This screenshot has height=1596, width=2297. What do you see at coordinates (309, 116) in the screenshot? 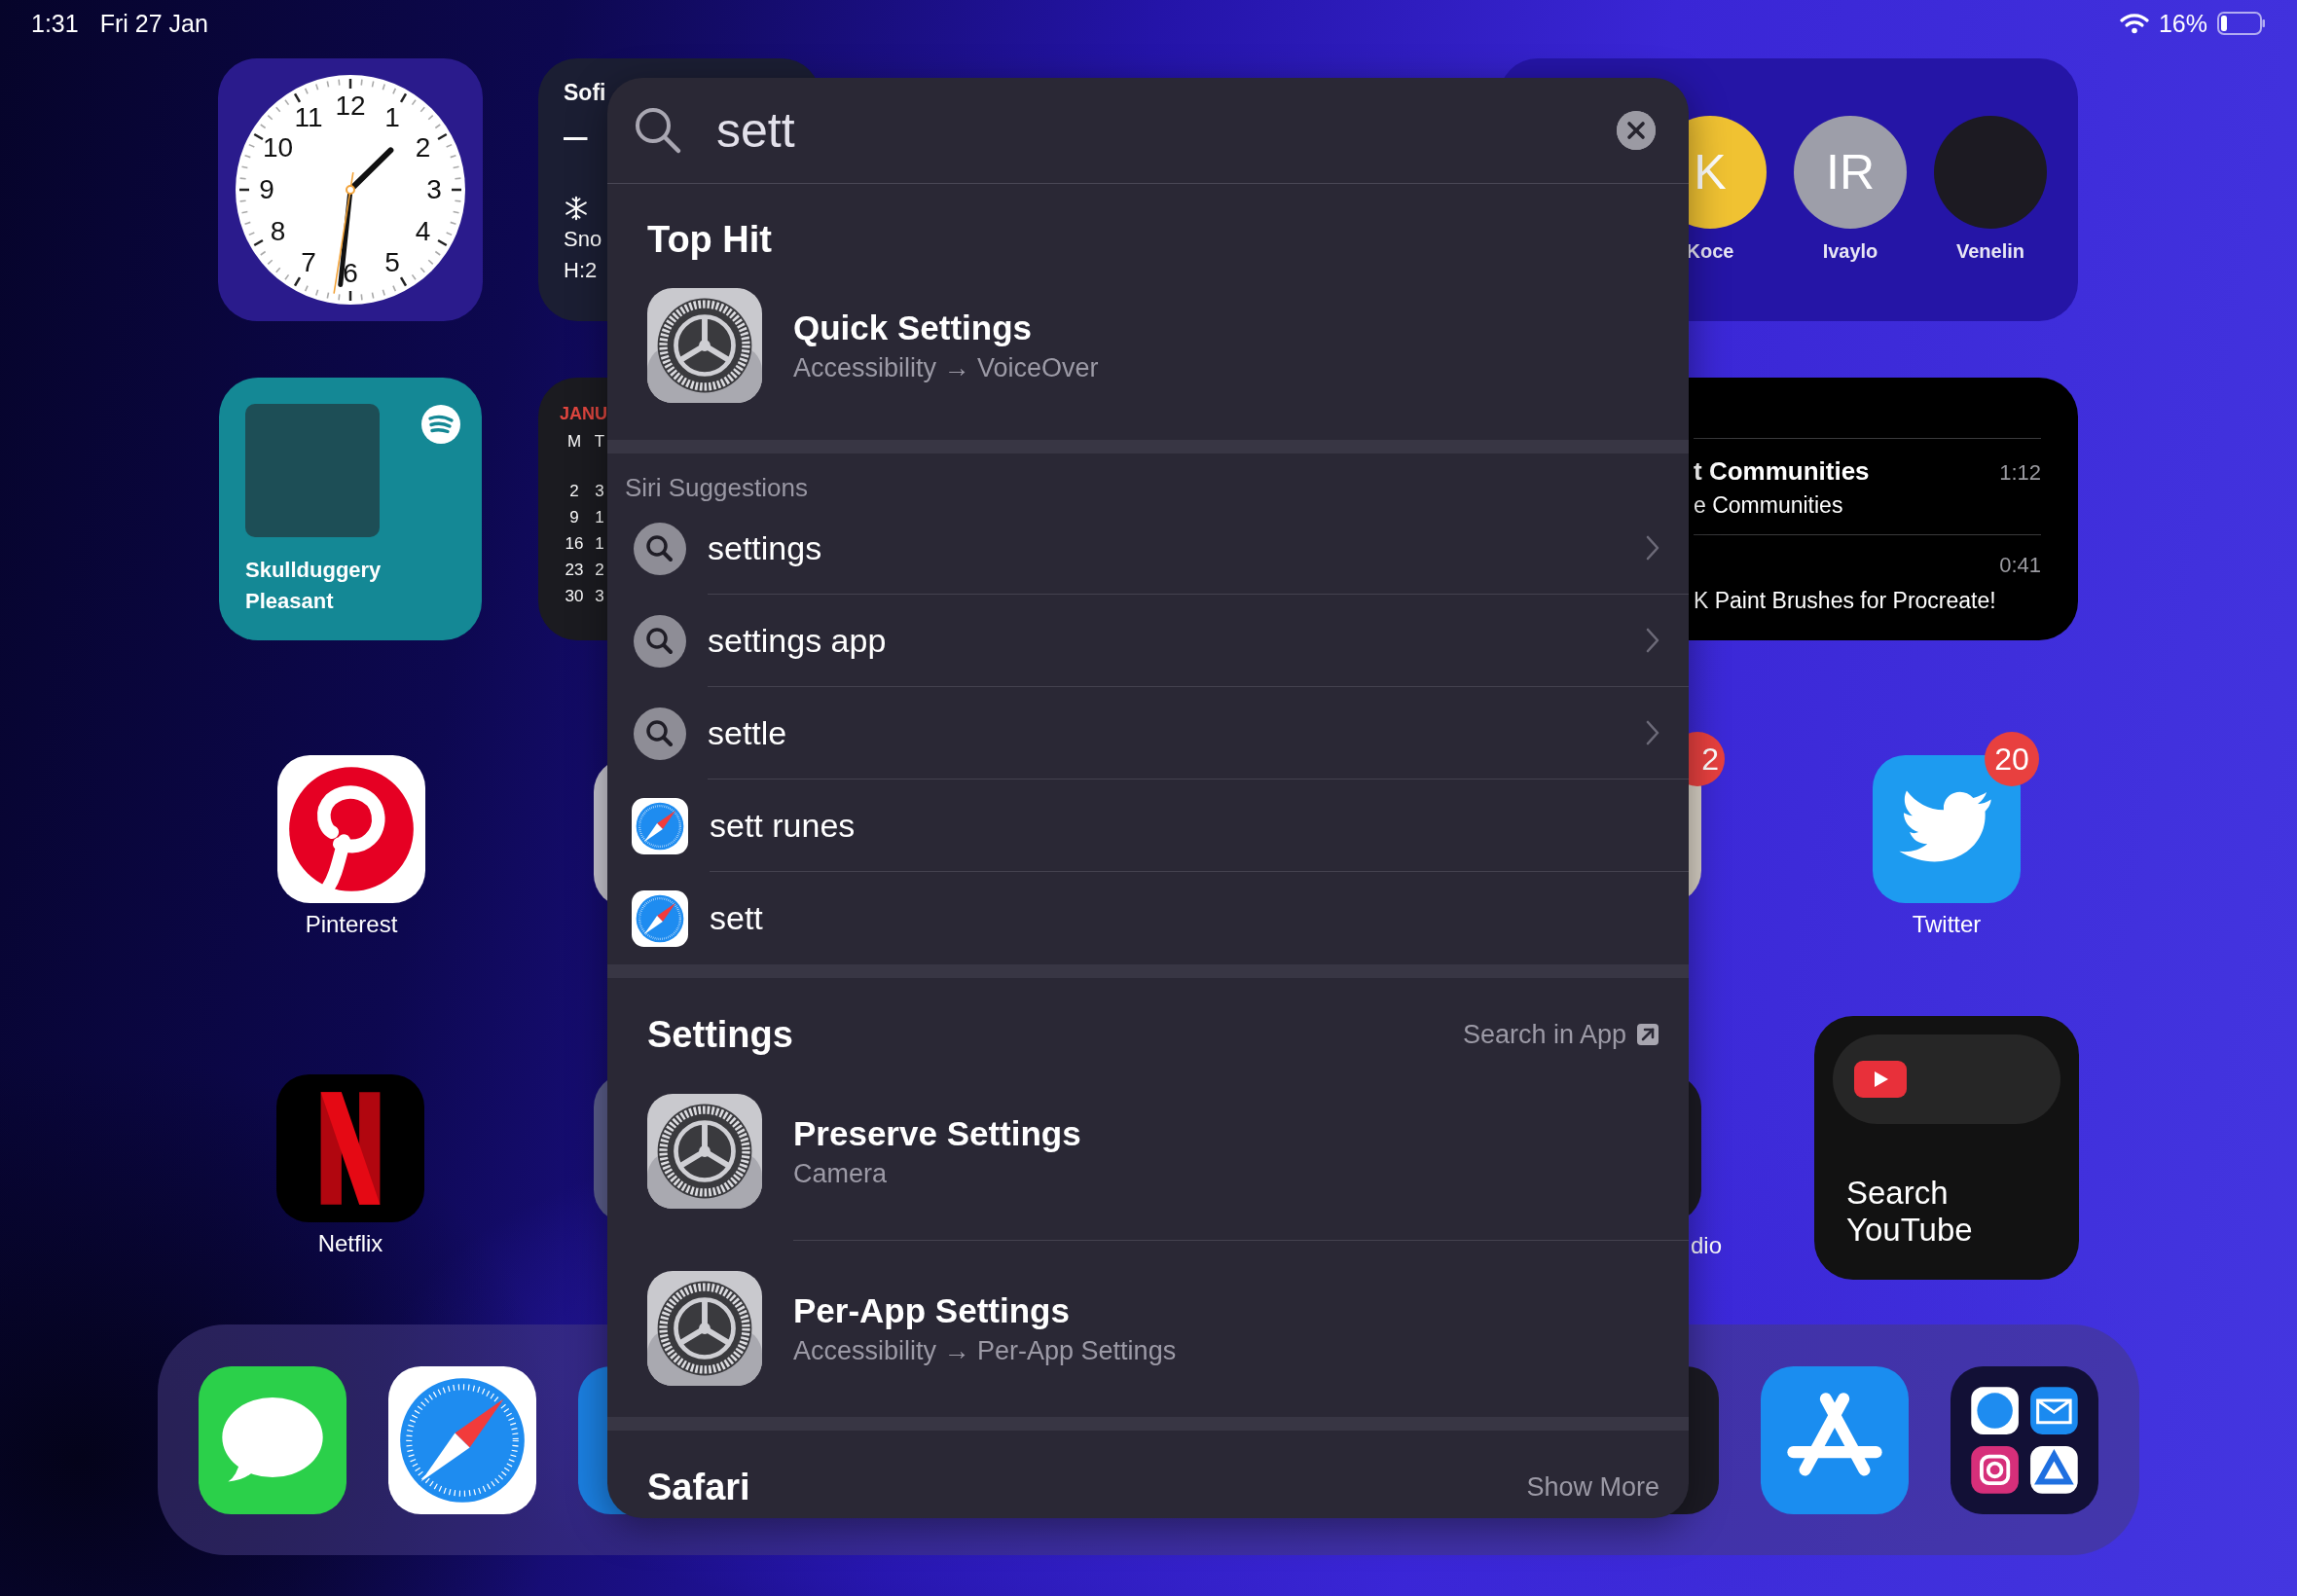
I see `clock-numeral: 11` at bounding box center [309, 116].